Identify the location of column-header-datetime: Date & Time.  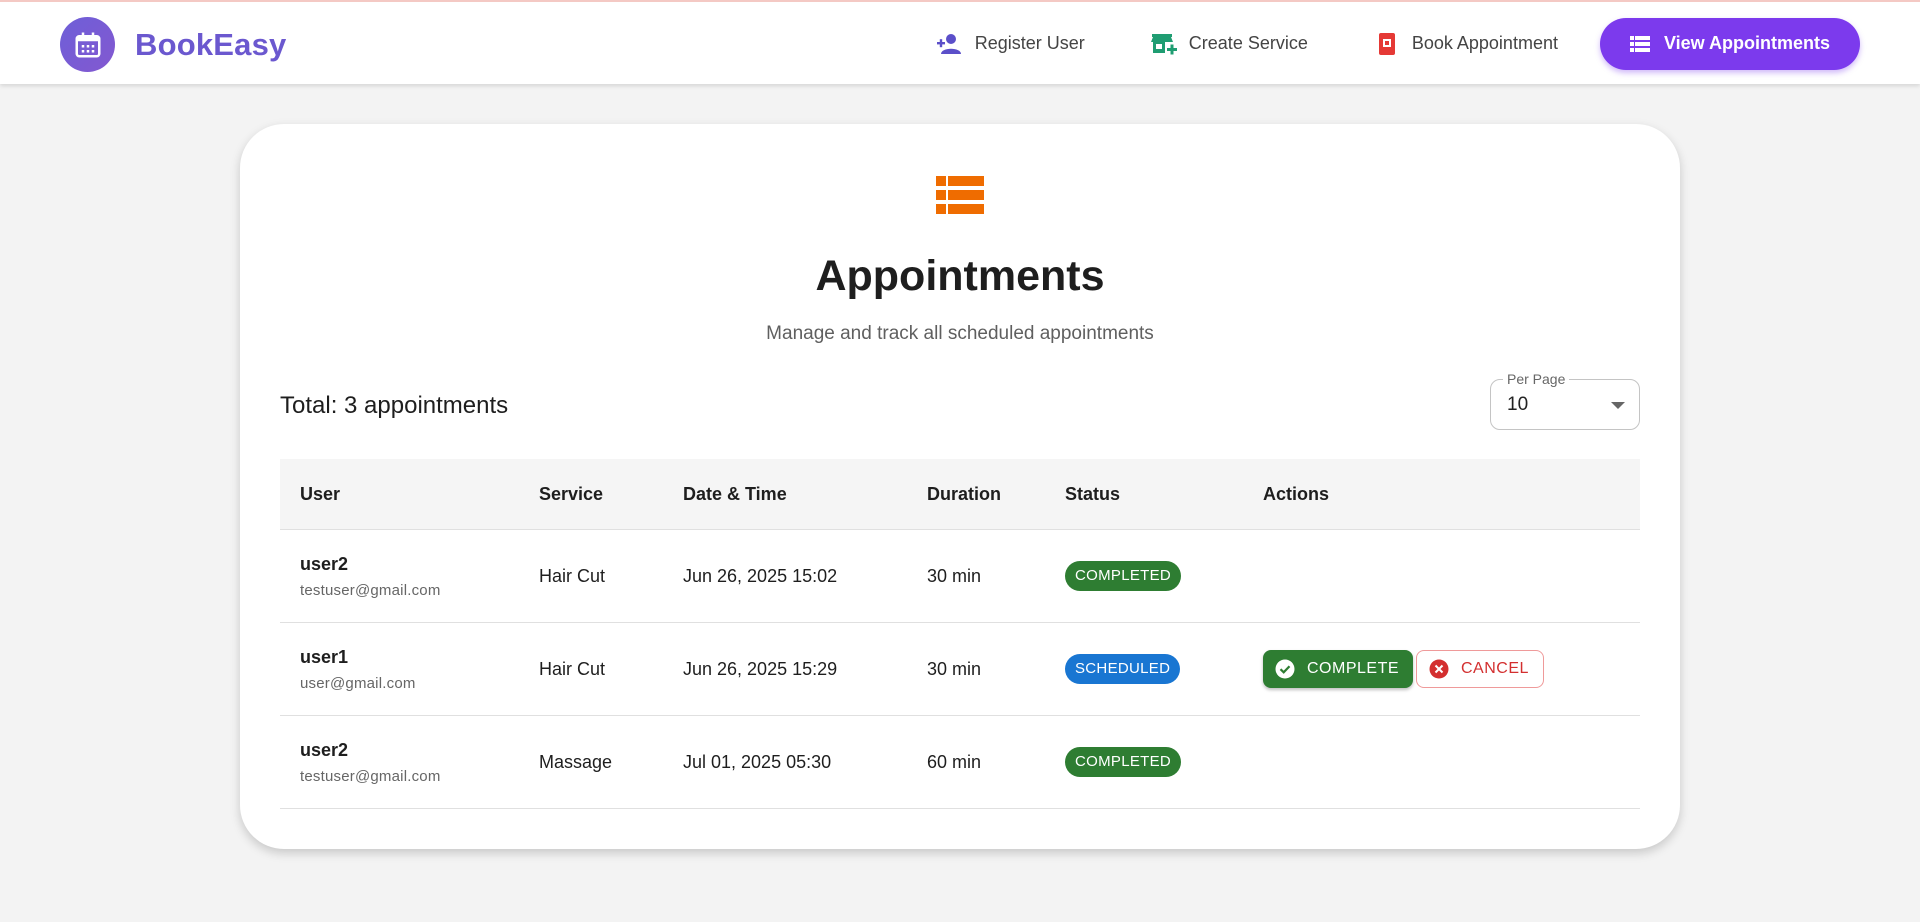
(735, 494).